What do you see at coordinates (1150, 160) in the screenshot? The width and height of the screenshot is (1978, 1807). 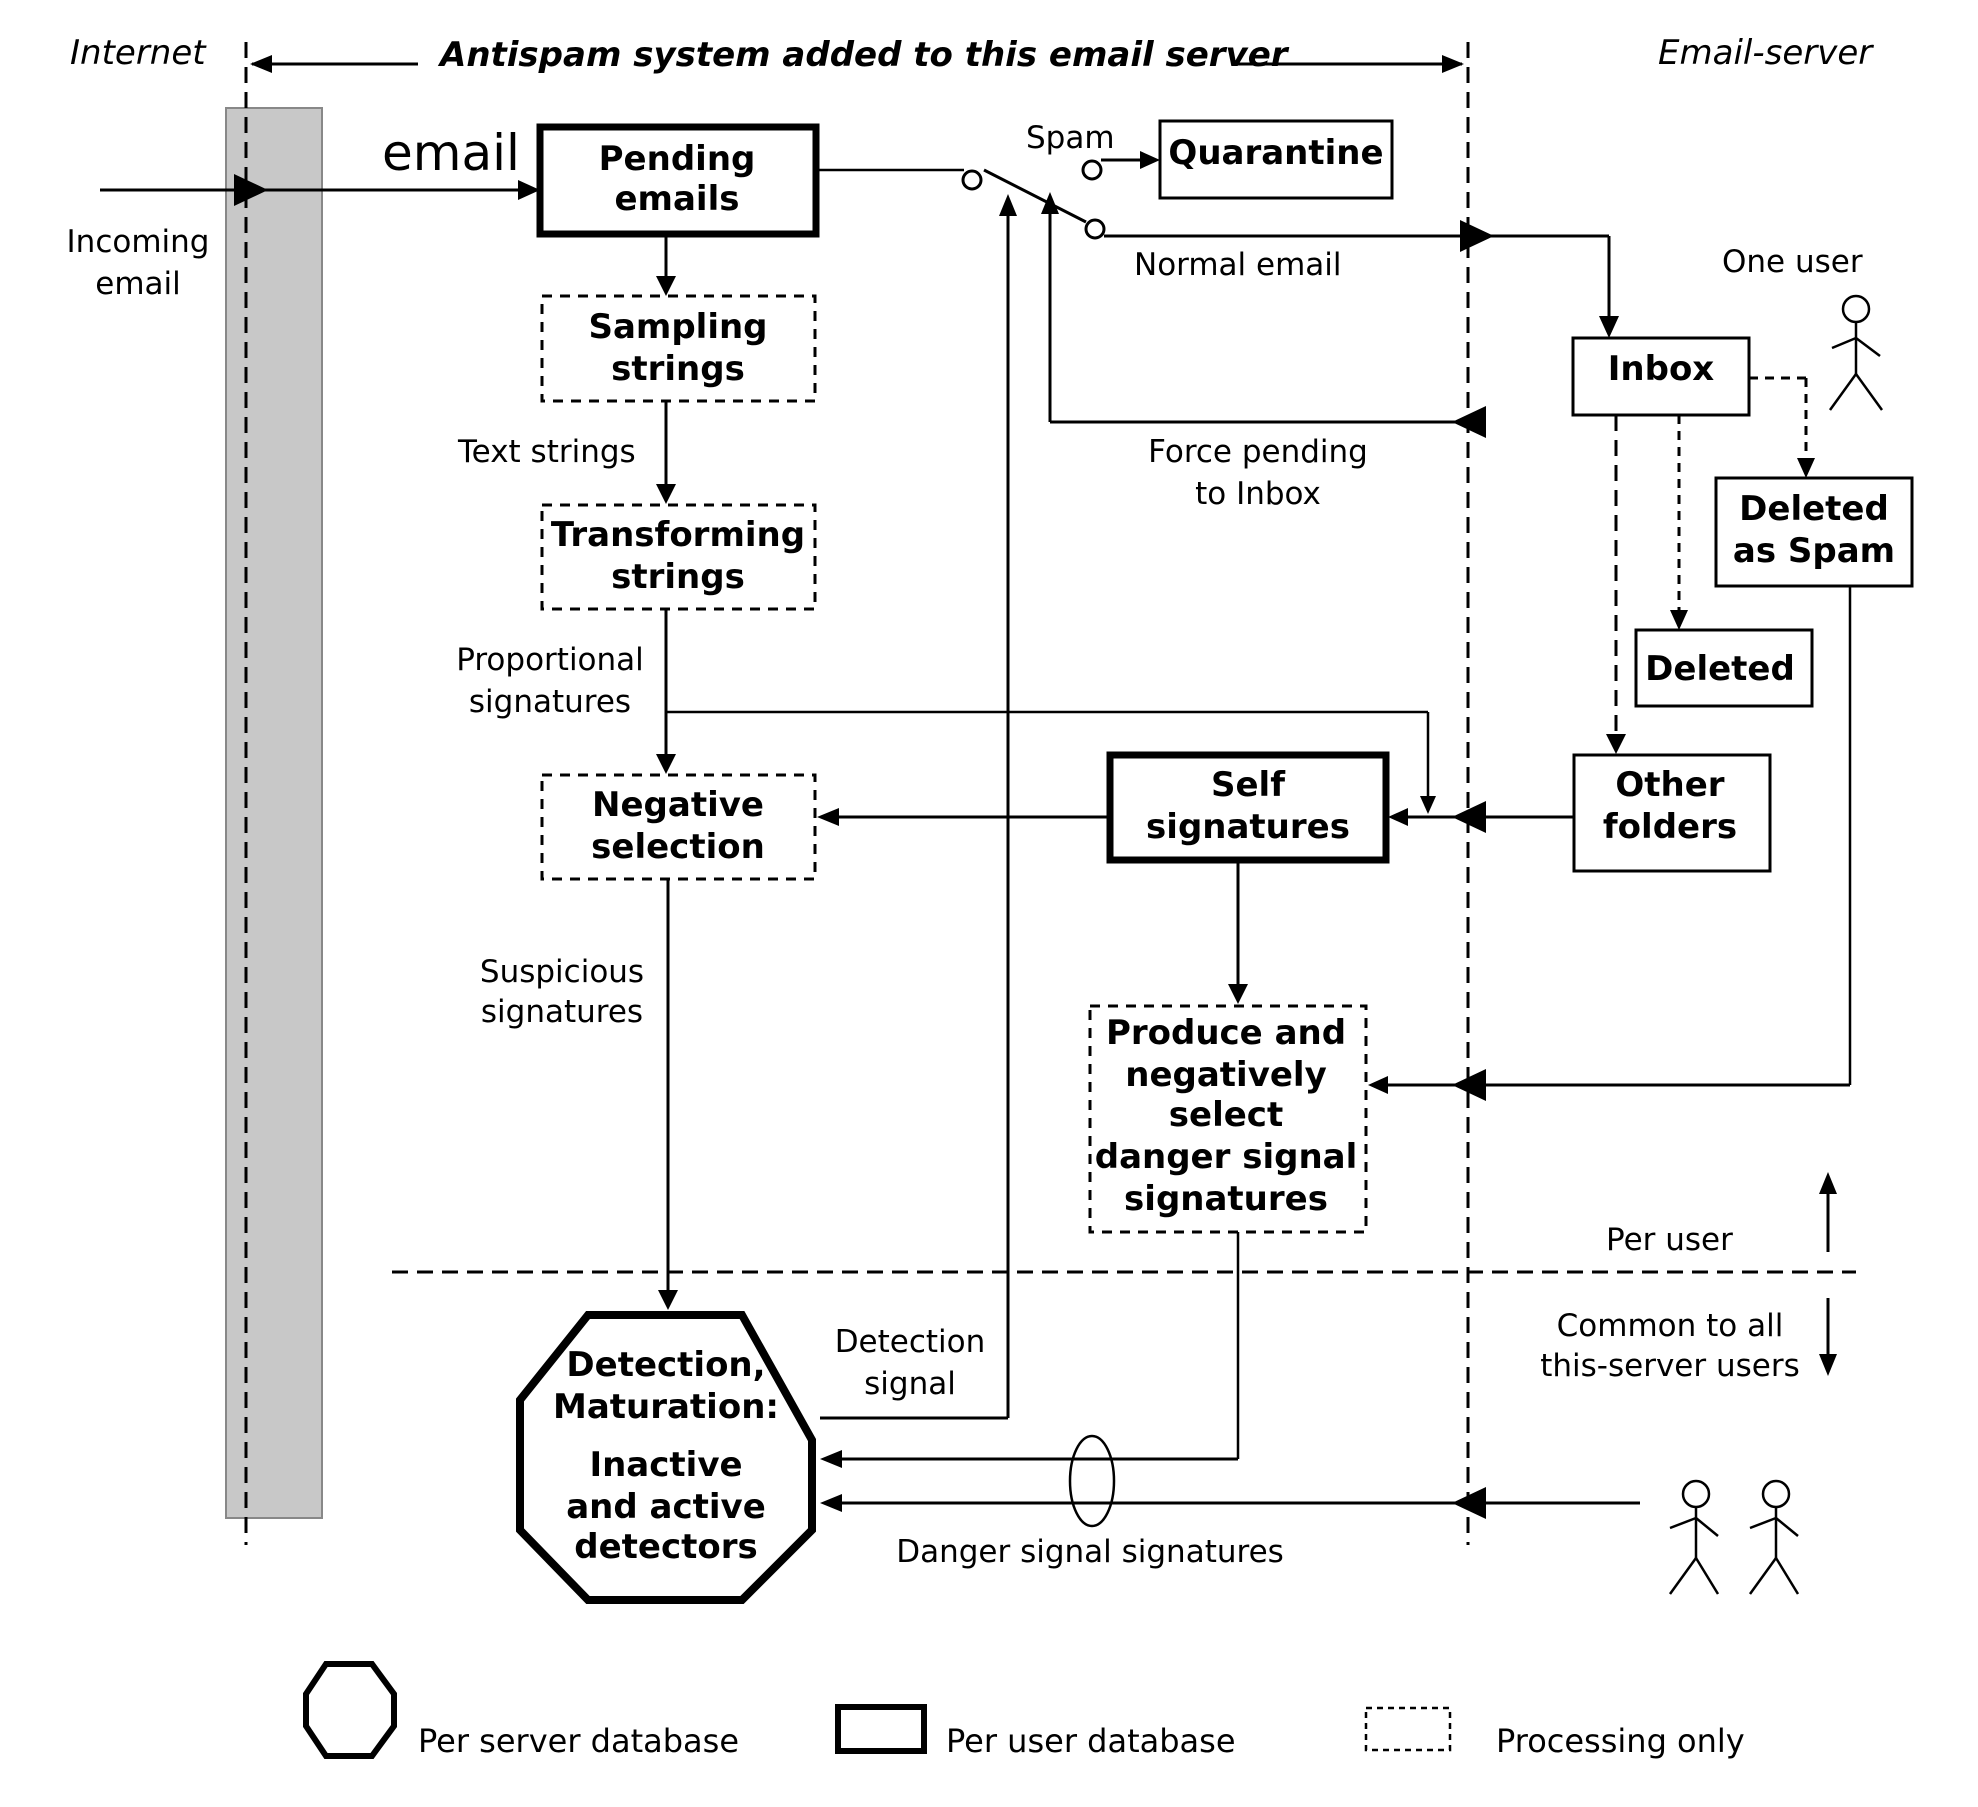 I see `spam-to-quarantine-arrowhead` at bounding box center [1150, 160].